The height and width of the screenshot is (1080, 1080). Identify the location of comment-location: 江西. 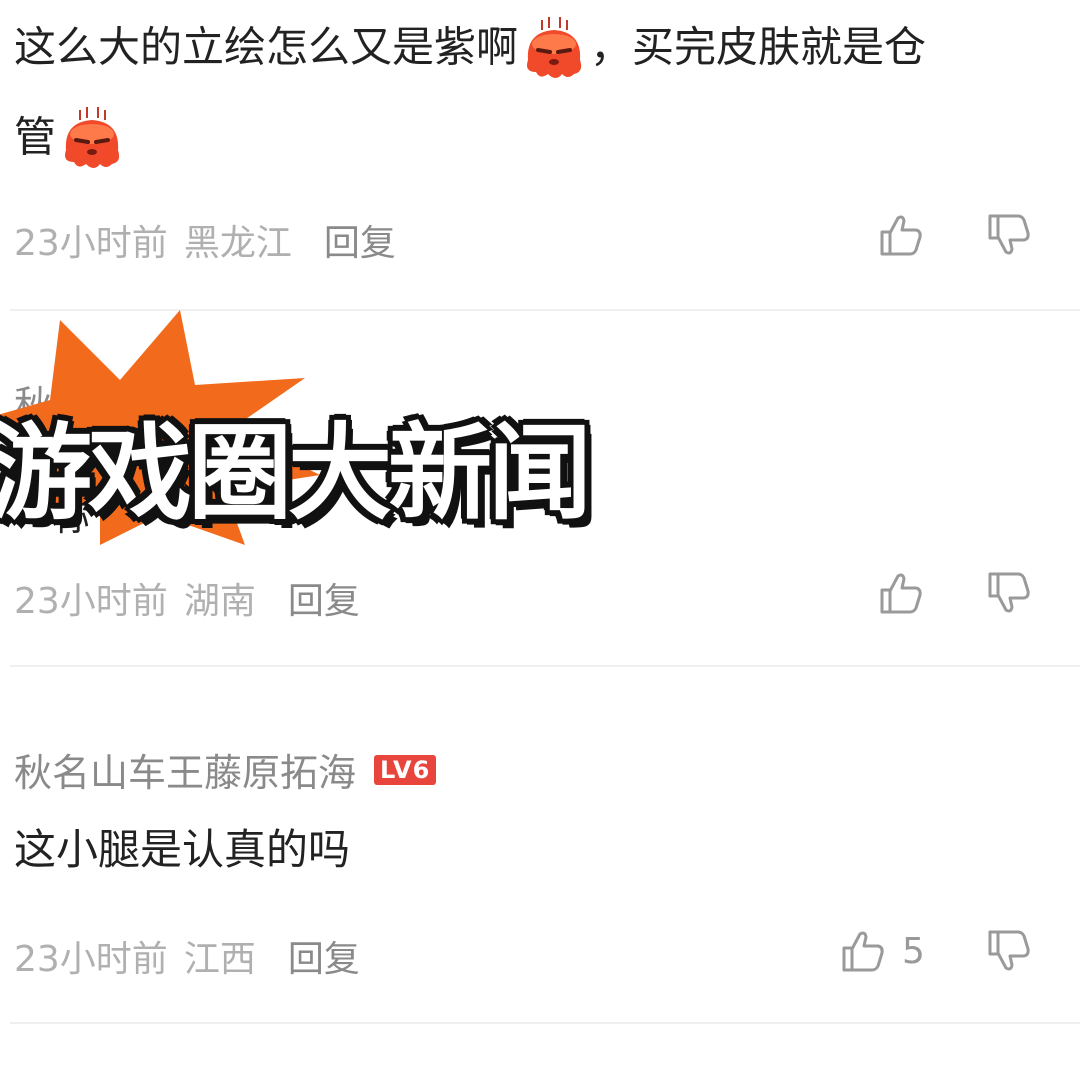
(219, 959).